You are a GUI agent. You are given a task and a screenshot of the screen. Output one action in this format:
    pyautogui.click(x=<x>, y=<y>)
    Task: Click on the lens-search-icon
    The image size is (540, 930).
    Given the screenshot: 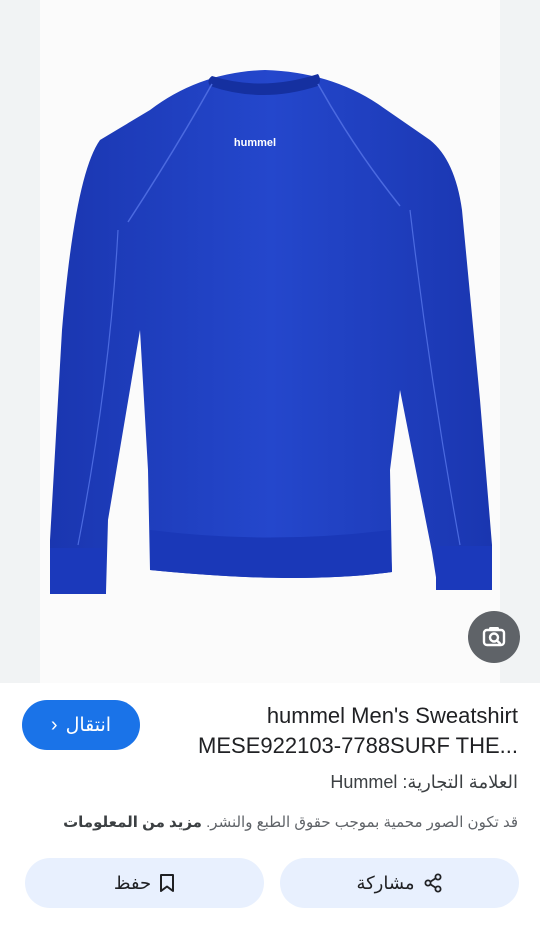 What is the action you would take?
    pyautogui.click(x=494, y=637)
    